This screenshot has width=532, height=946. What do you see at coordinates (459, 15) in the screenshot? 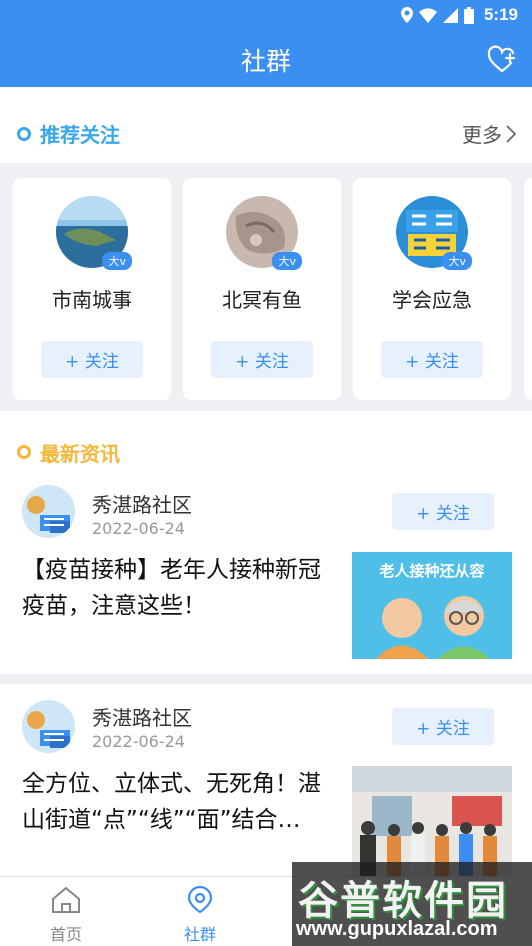
I see `status-icons: 5:19` at bounding box center [459, 15].